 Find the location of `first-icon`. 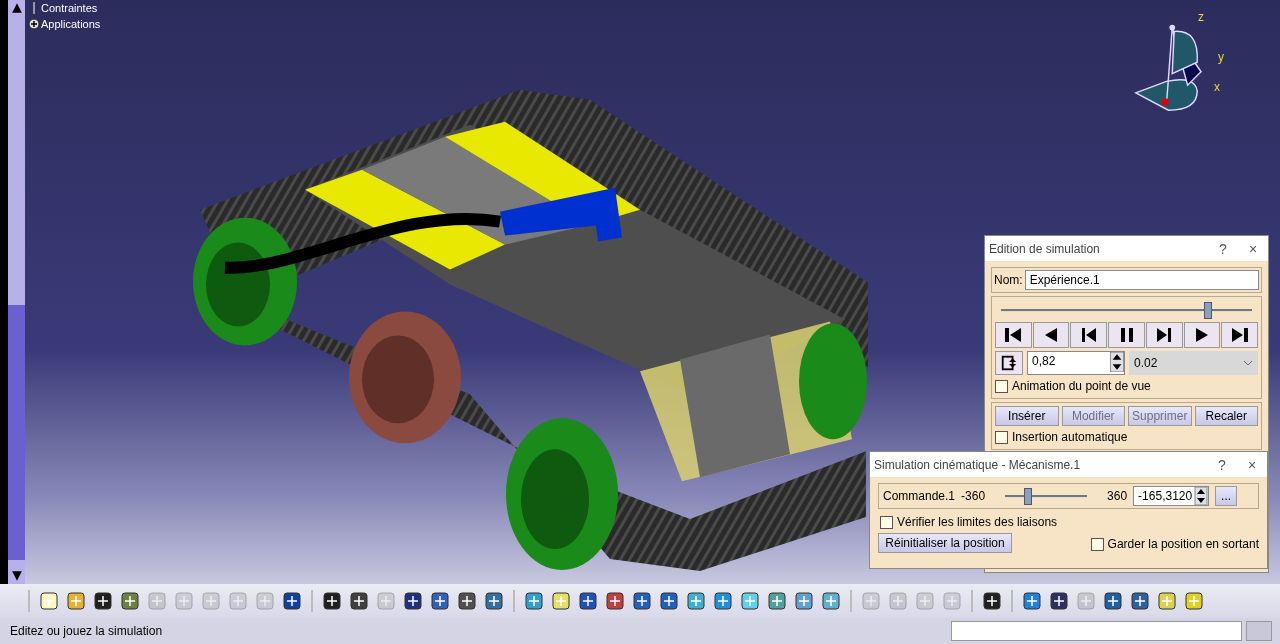

first-icon is located at coordinates (1013, 335).